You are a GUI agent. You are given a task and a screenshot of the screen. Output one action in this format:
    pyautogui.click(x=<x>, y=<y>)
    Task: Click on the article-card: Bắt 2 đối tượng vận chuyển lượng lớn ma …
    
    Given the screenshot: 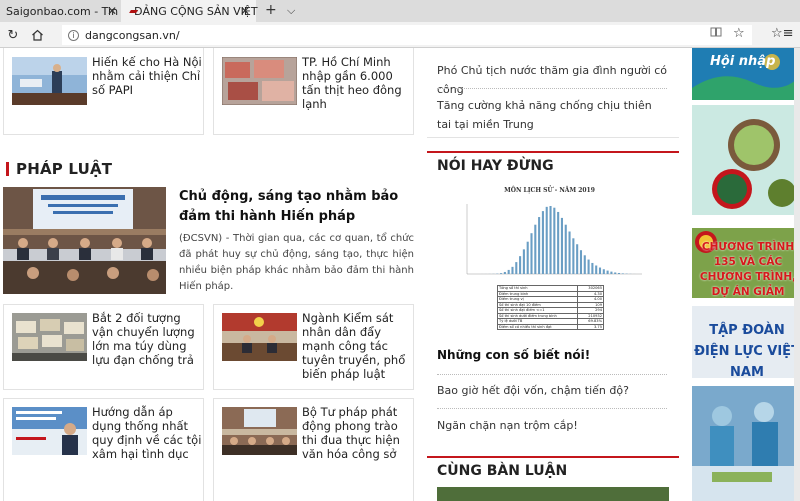 What is the action you would take?
    pyautogui.click(x=103, y=347)
    